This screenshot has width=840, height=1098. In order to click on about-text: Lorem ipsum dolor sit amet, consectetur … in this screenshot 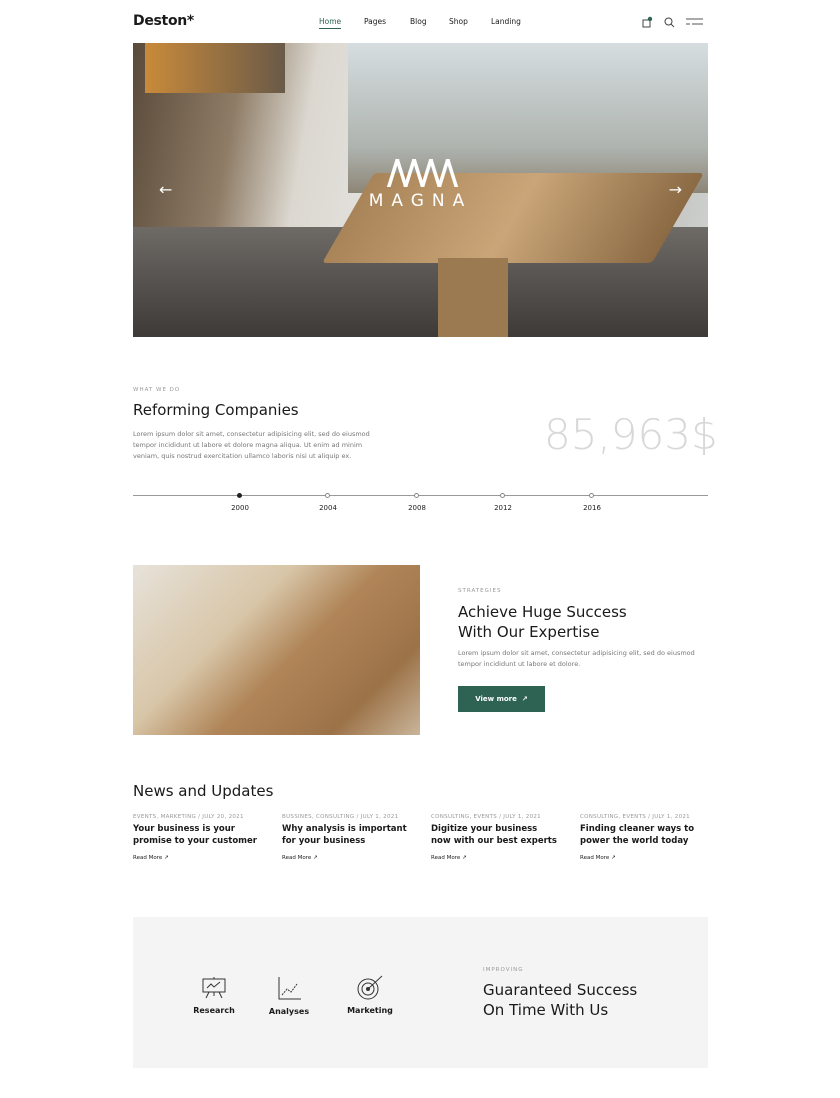, I will do `click(251, 445)`.